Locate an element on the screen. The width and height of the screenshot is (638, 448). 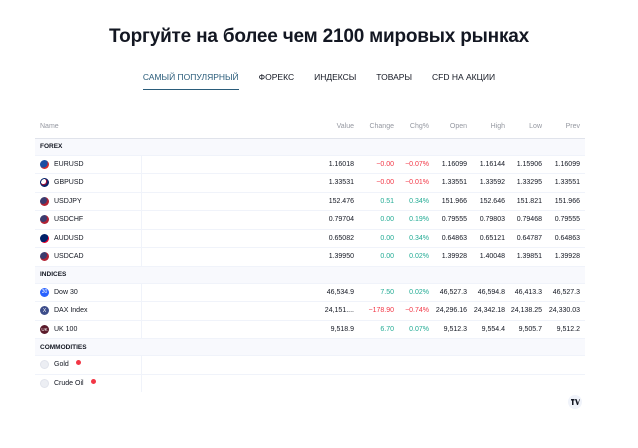
group-label: FOREX is located at coordinates (310, 147).